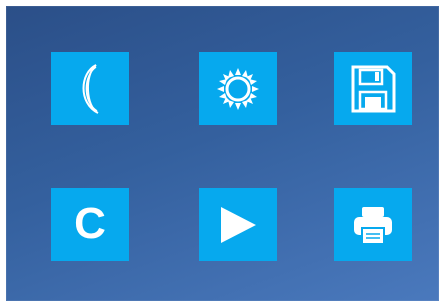  I want to click on play-icon, so click(238, 224).